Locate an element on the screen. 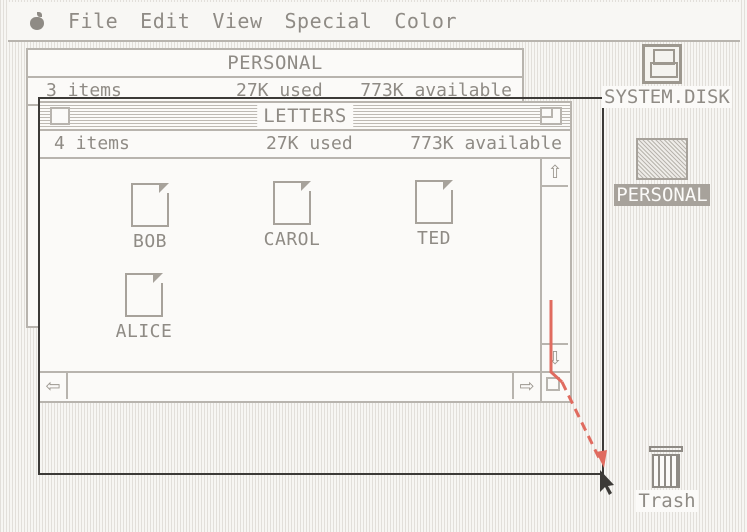 Image resolution: width=747 pixels, height=532 pixels. document-ted: TED is located at coordinates (434, 214).